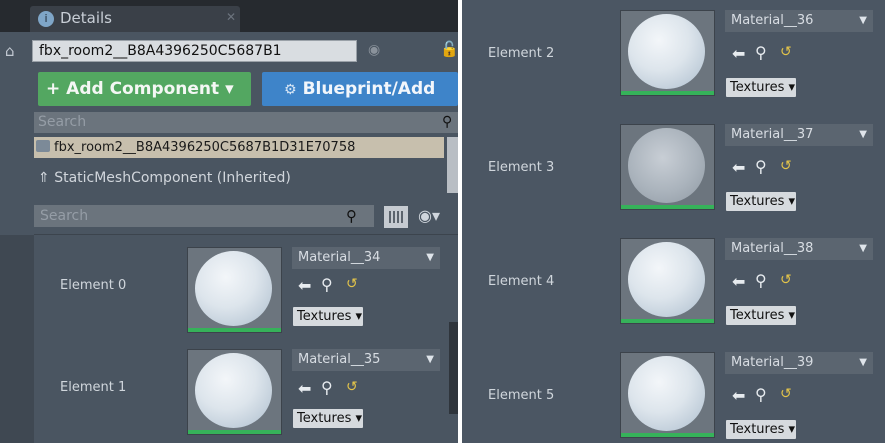  I want to click on property-search-input: Search, so click(204, 216).